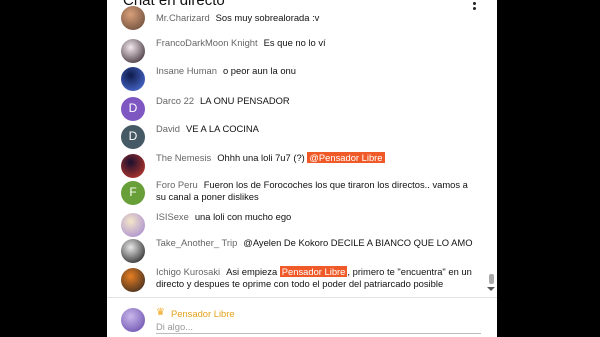 Image resolution: width=600 pixels, height=337 pixels. What do you see at coordinates (294, 42) in the screenshot?
I see `message-content: Es que no lo ví` at bounding box center [294, 42].